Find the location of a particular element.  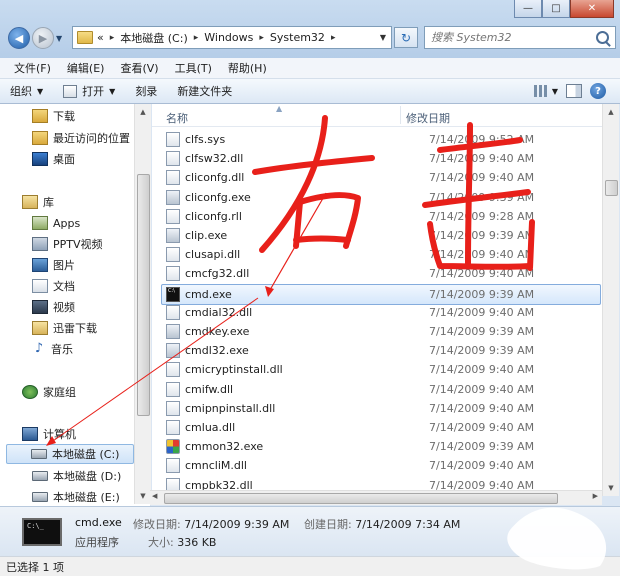

horizontal-scrollbar: ◀ ▶ is located at coordinates (376, 497).